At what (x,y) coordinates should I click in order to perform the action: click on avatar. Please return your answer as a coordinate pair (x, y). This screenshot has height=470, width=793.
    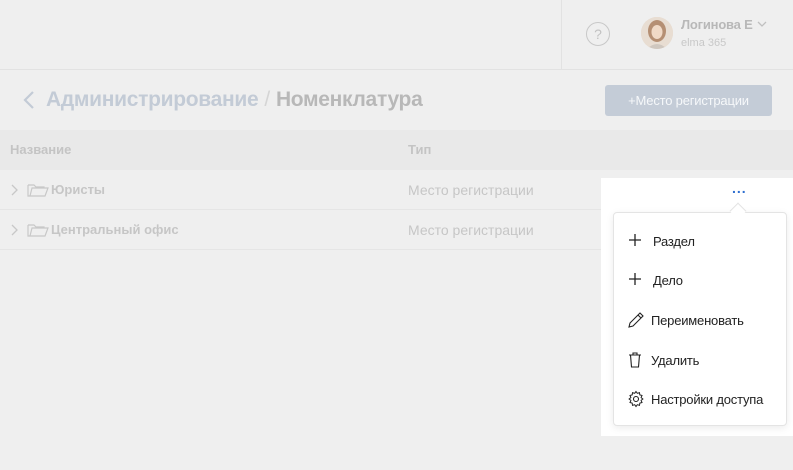
    Looking at the image, I should click on (657, 33).